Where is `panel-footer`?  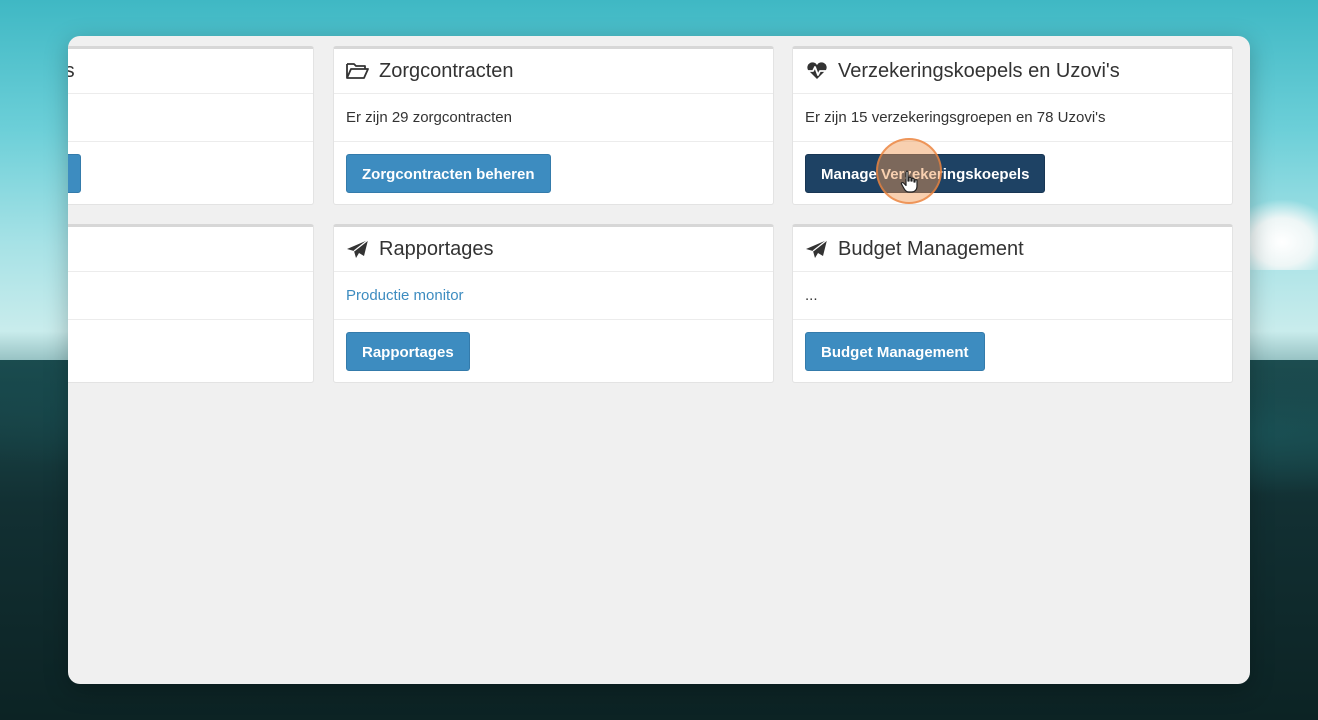
panel-footer is located at coordinates (190, 351).